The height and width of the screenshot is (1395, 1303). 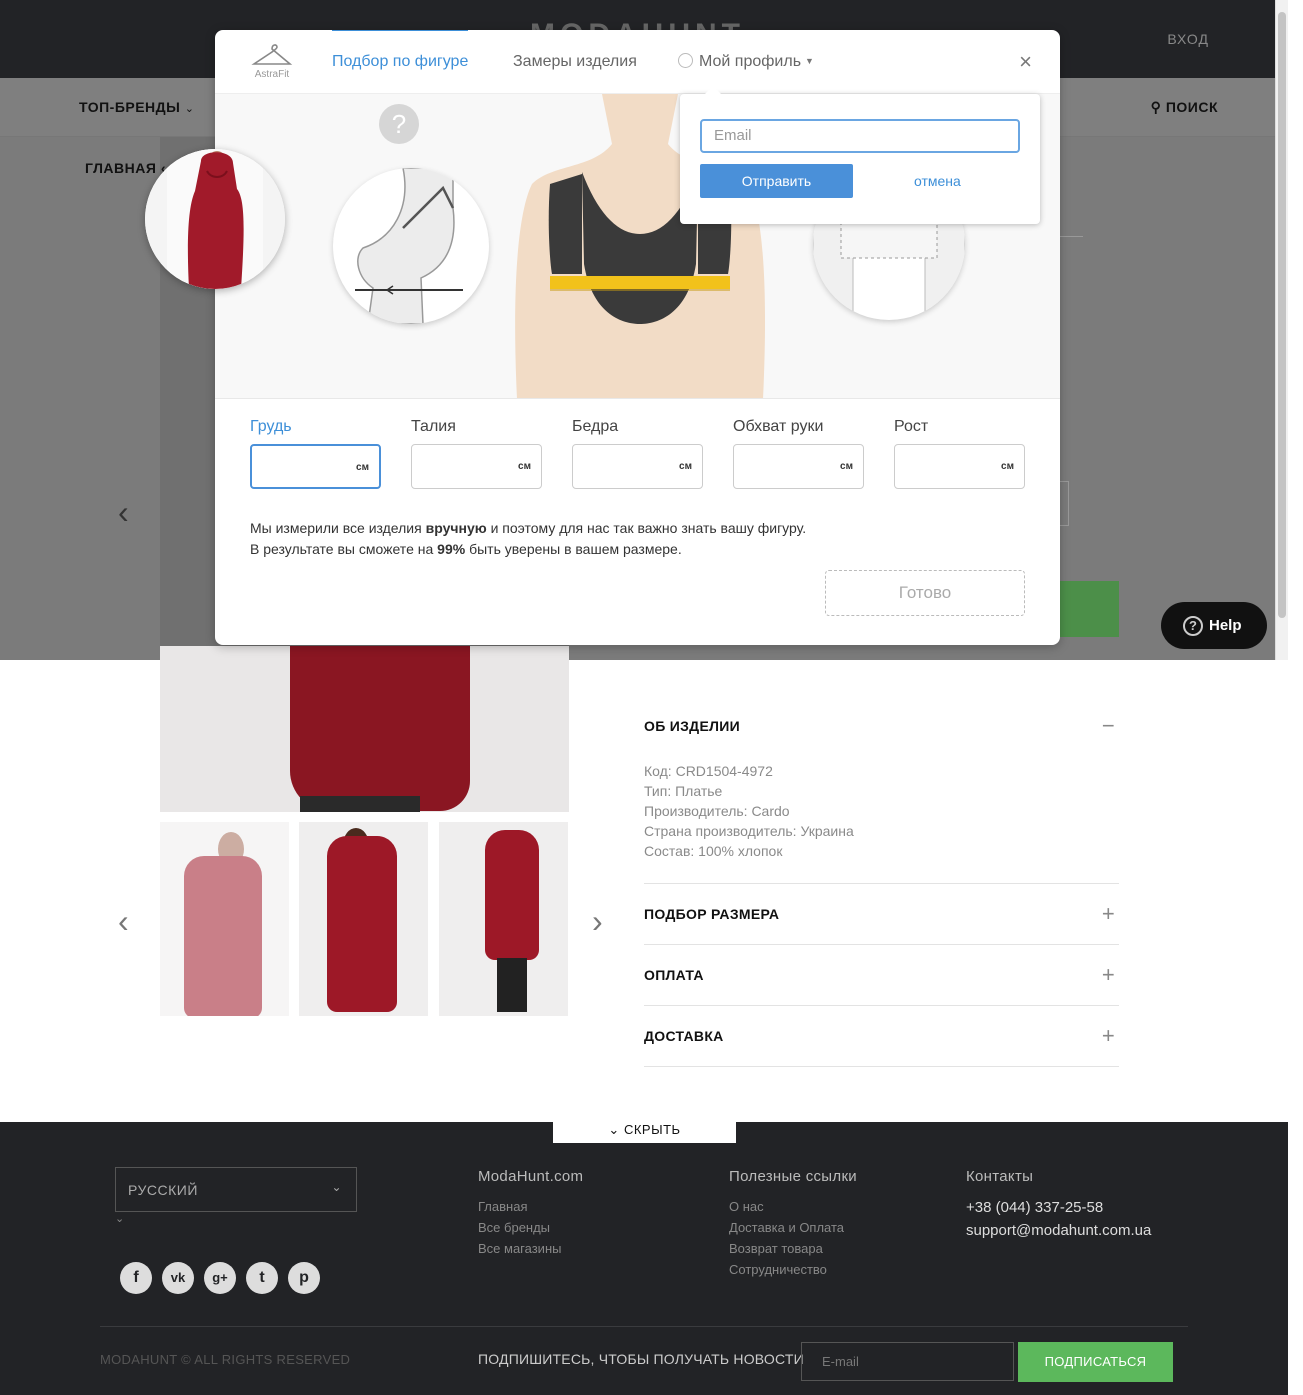 What do you see at coordinates (530, 1248) in the screenshot?
I see `footer-link-shops: Все магазины` at bounding box center [530, 1248].